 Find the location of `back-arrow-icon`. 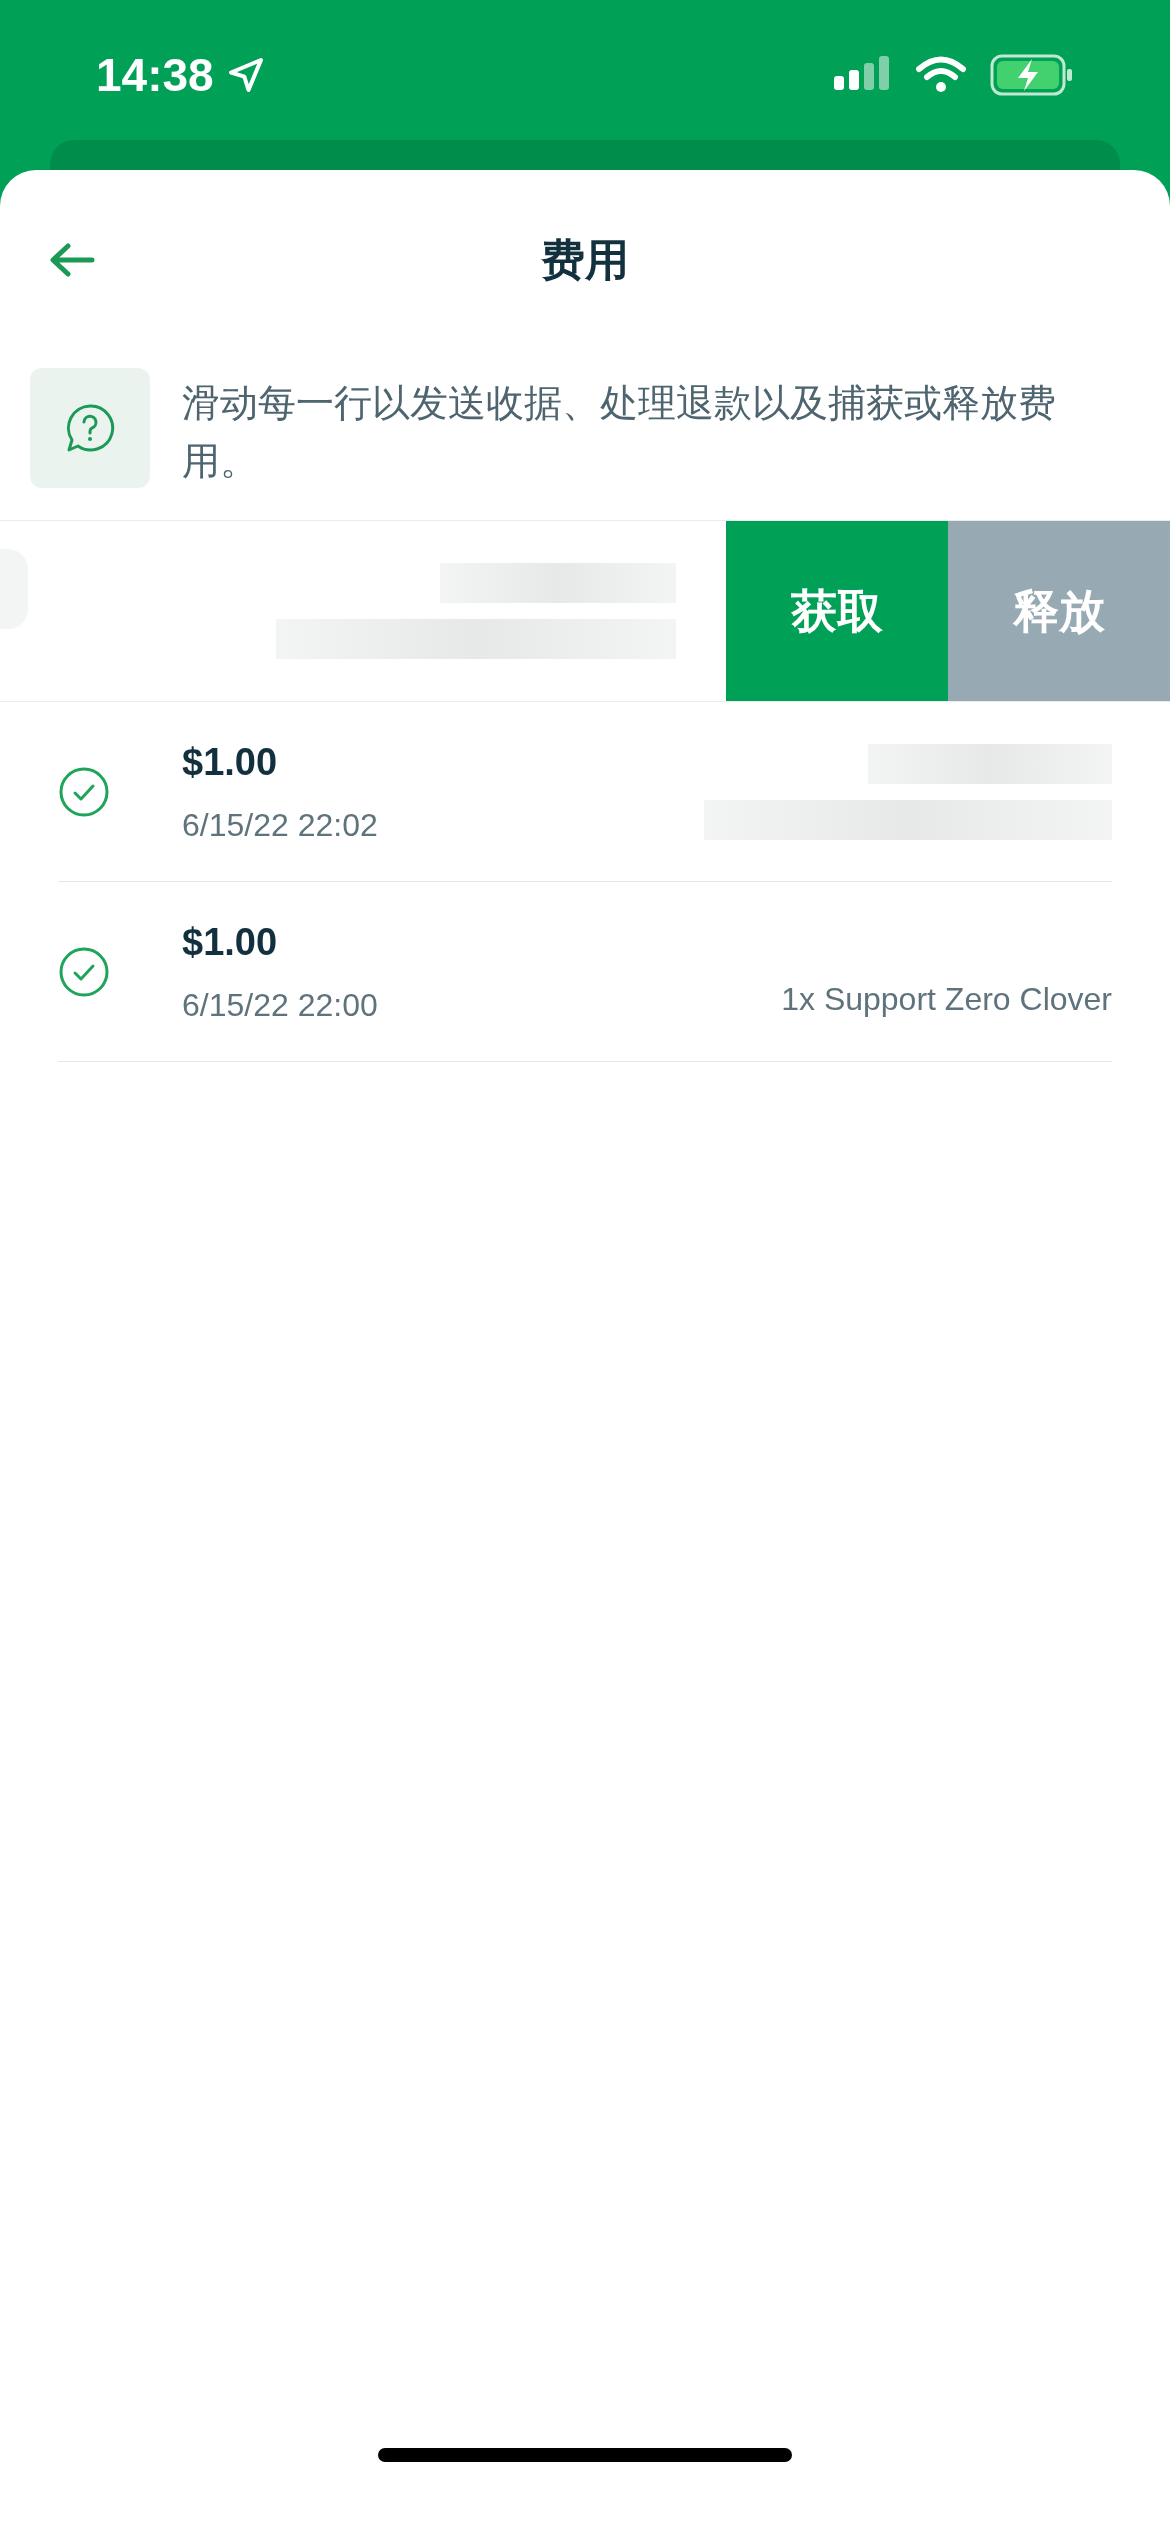

back-arrow-icon is located at coordinates (72, 260).